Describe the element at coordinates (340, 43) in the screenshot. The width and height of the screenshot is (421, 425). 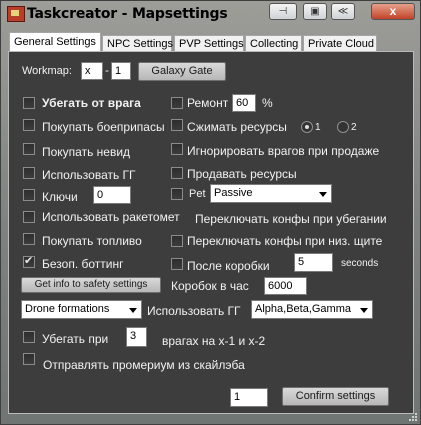
I see `tab-private-cloud: Private Cloud` at that location.